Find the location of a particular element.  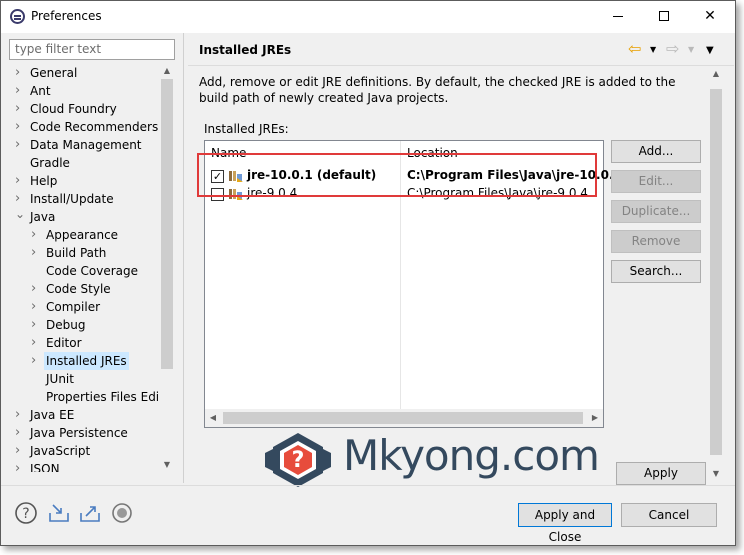

remove-button: Remove is located at coordinates (656, 241).